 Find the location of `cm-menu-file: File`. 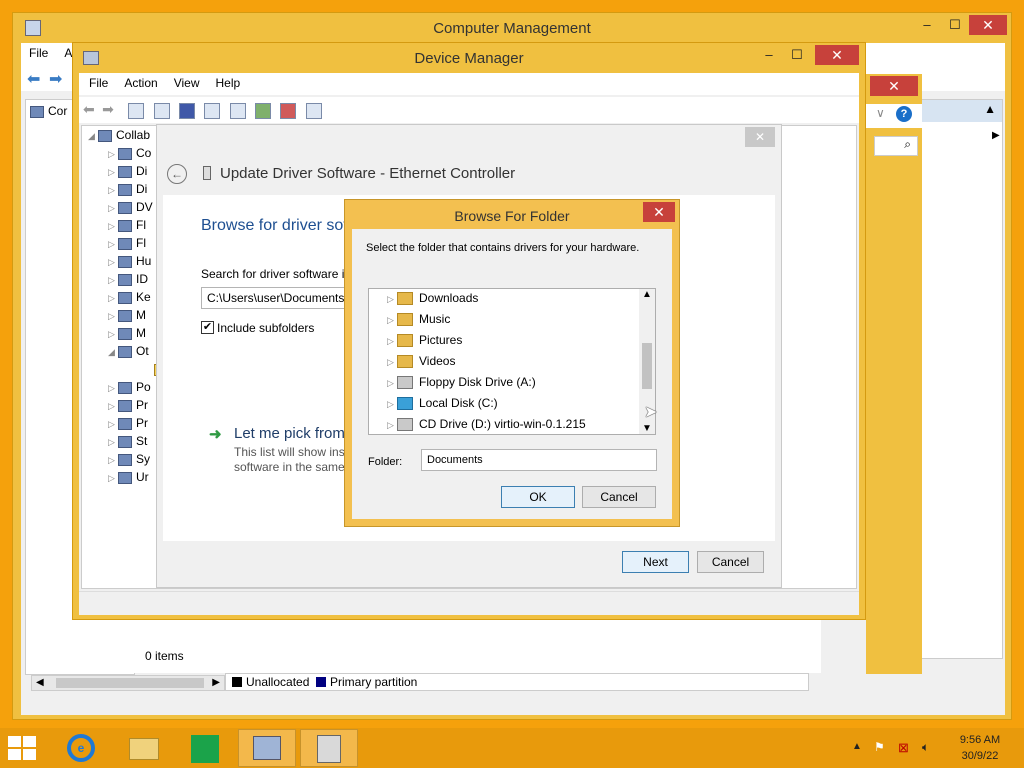

cm-menu-file: File is located at coordinates (38, 53).